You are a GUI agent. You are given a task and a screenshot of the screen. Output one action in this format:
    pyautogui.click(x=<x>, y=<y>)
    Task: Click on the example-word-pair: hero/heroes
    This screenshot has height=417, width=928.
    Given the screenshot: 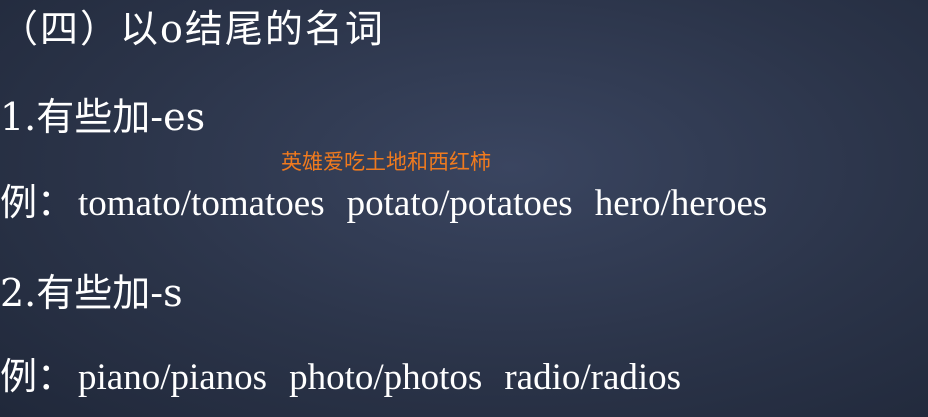 What is the action you would take?
    pyautogui.click(x=681, y=203)
    